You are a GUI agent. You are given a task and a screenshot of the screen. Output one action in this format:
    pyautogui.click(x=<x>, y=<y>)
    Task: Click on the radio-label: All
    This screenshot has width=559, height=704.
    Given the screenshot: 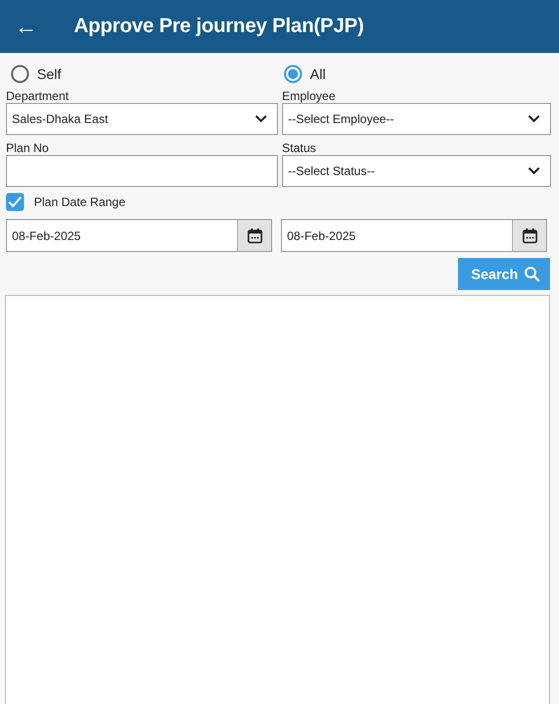 What is the action you would take?
    pyautogui.click(x=318, y=74)
    